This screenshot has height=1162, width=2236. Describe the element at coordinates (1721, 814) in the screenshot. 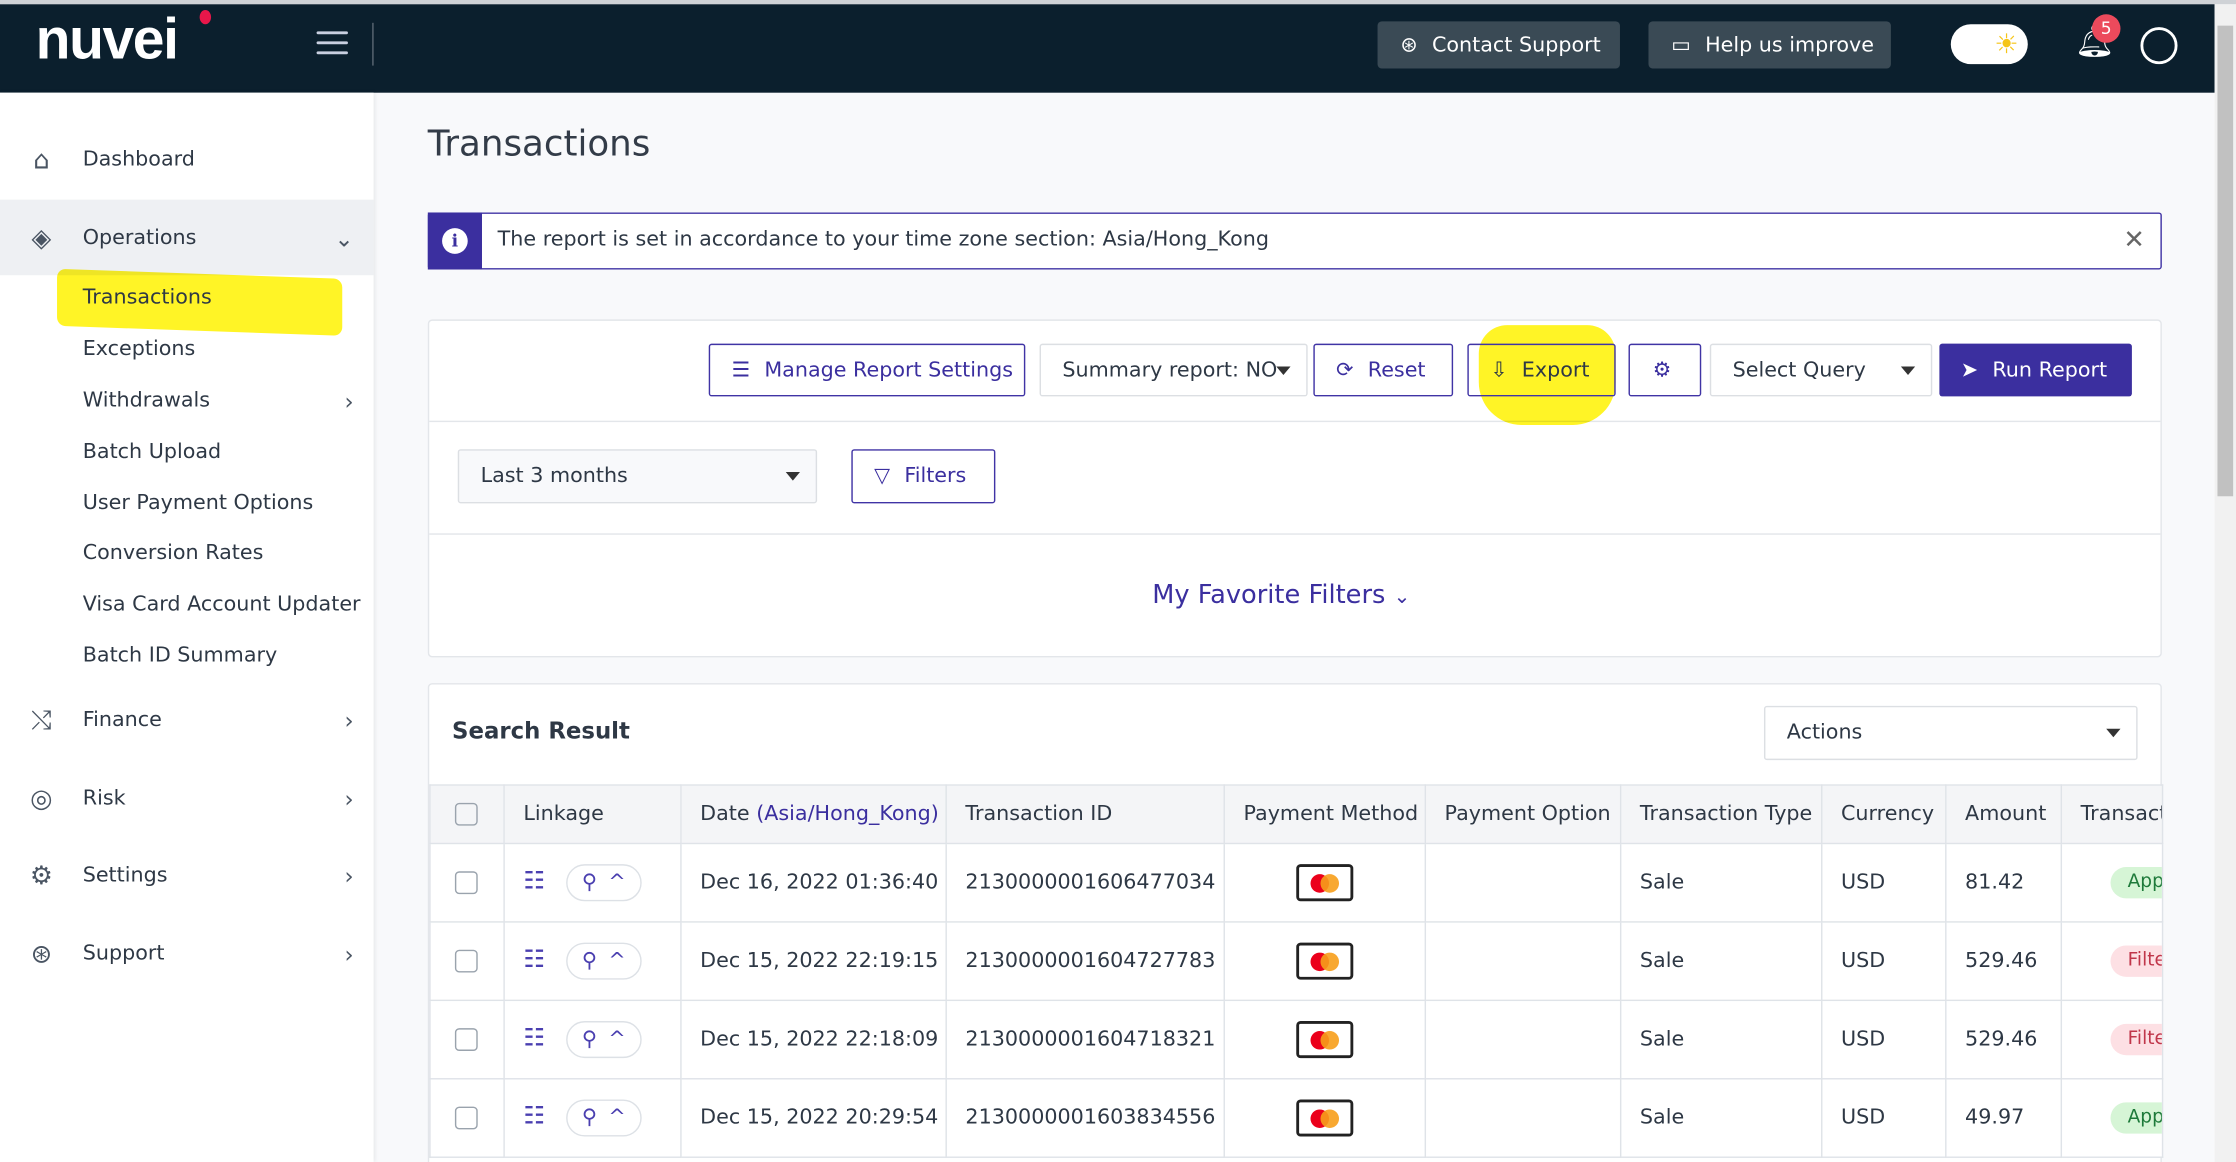

I see `col-transaction-type: Transaction Type` at that location.